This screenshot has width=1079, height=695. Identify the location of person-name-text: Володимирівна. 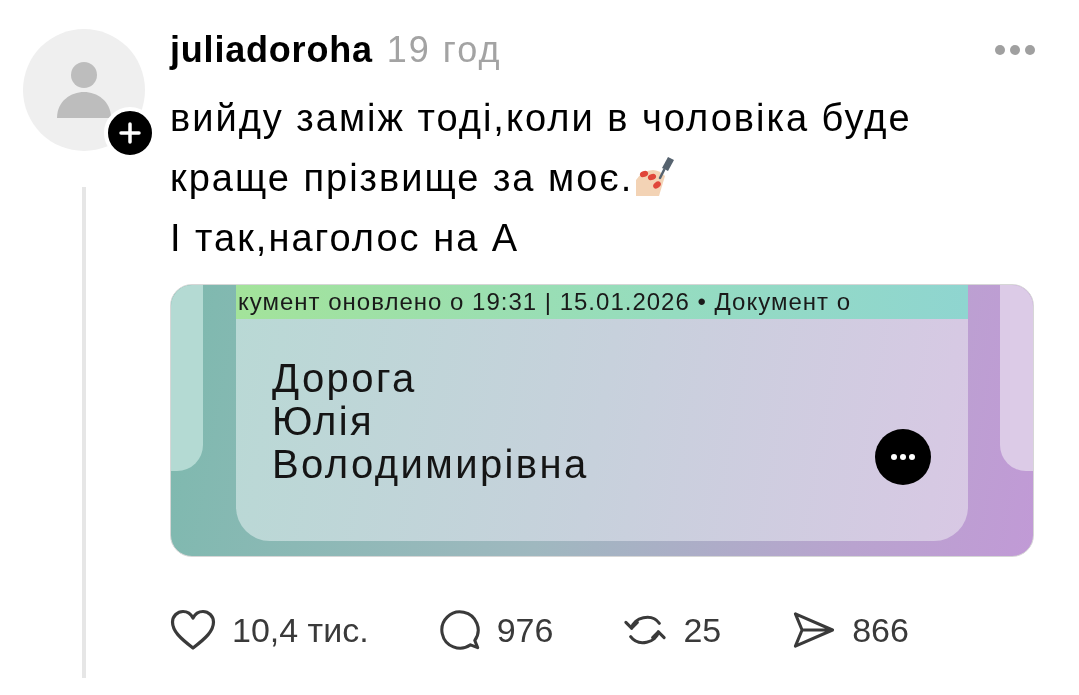
(430, 464).